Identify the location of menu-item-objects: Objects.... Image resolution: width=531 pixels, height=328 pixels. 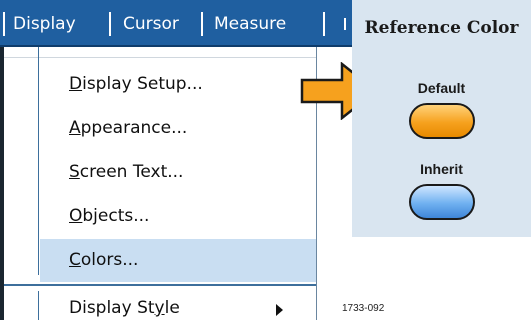
(178, 217).